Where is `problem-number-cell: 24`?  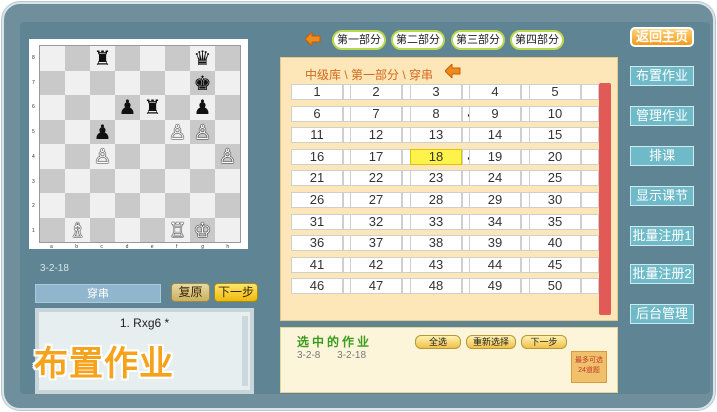 problem-number-cell: 24 is located at coordinates (495, 178).